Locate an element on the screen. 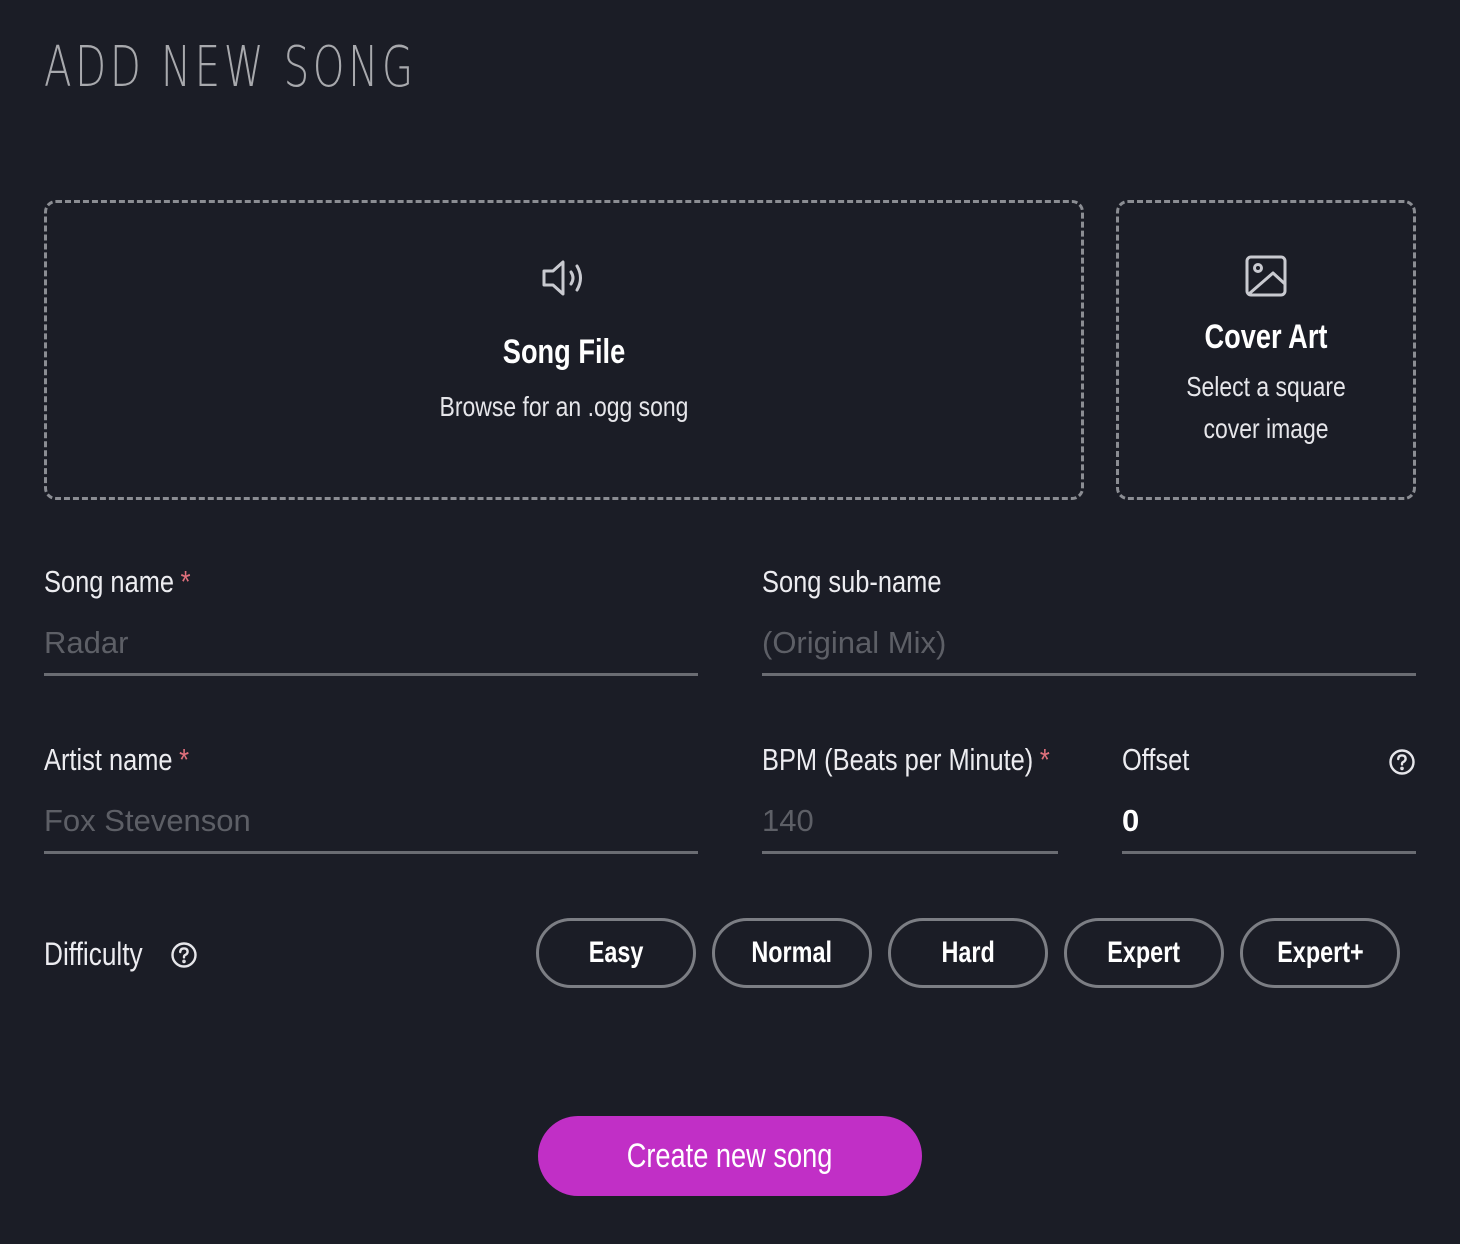 Image resolution: width=1460 pixels, height=1244 pixels. difficulty-label-text: Difficulty is located at coordinates (93, 954).